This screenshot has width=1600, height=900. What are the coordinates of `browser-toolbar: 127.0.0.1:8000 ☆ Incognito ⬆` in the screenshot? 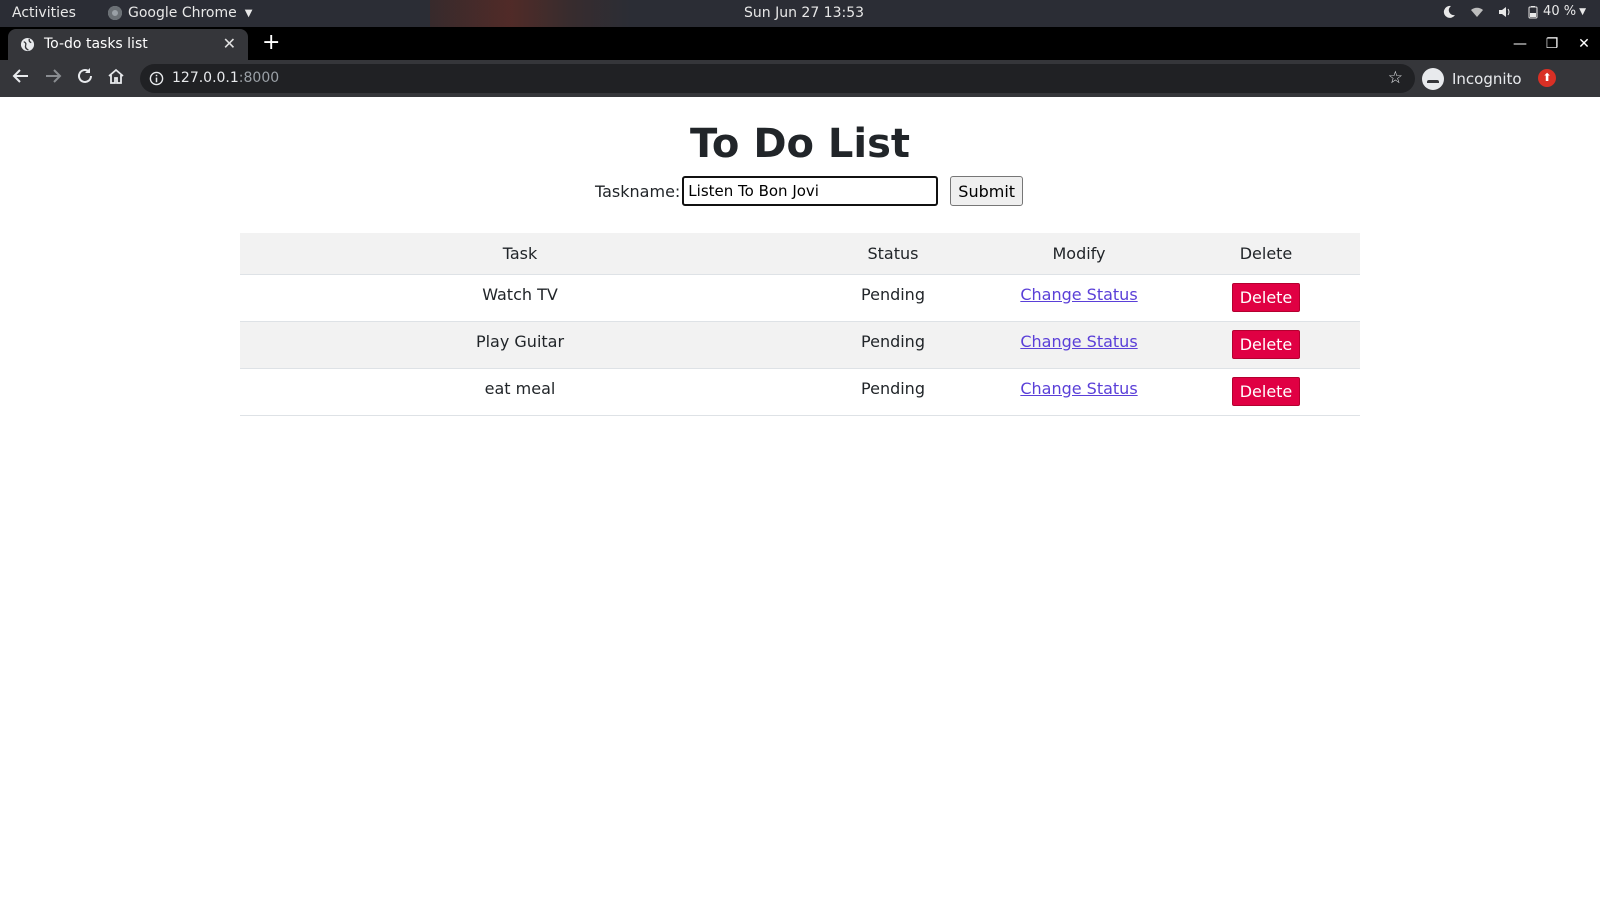 It's located at (800, 78).